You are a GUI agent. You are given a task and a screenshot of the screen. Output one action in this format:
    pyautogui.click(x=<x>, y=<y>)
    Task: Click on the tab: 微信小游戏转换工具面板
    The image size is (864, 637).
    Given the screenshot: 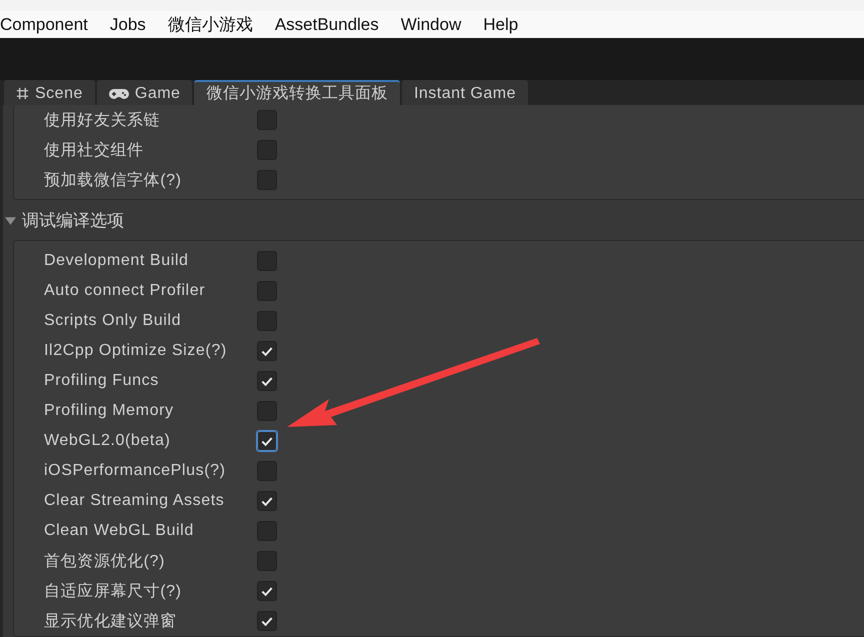 What is the action you would take?
    pyautogui.click(x=297, y=92)
    